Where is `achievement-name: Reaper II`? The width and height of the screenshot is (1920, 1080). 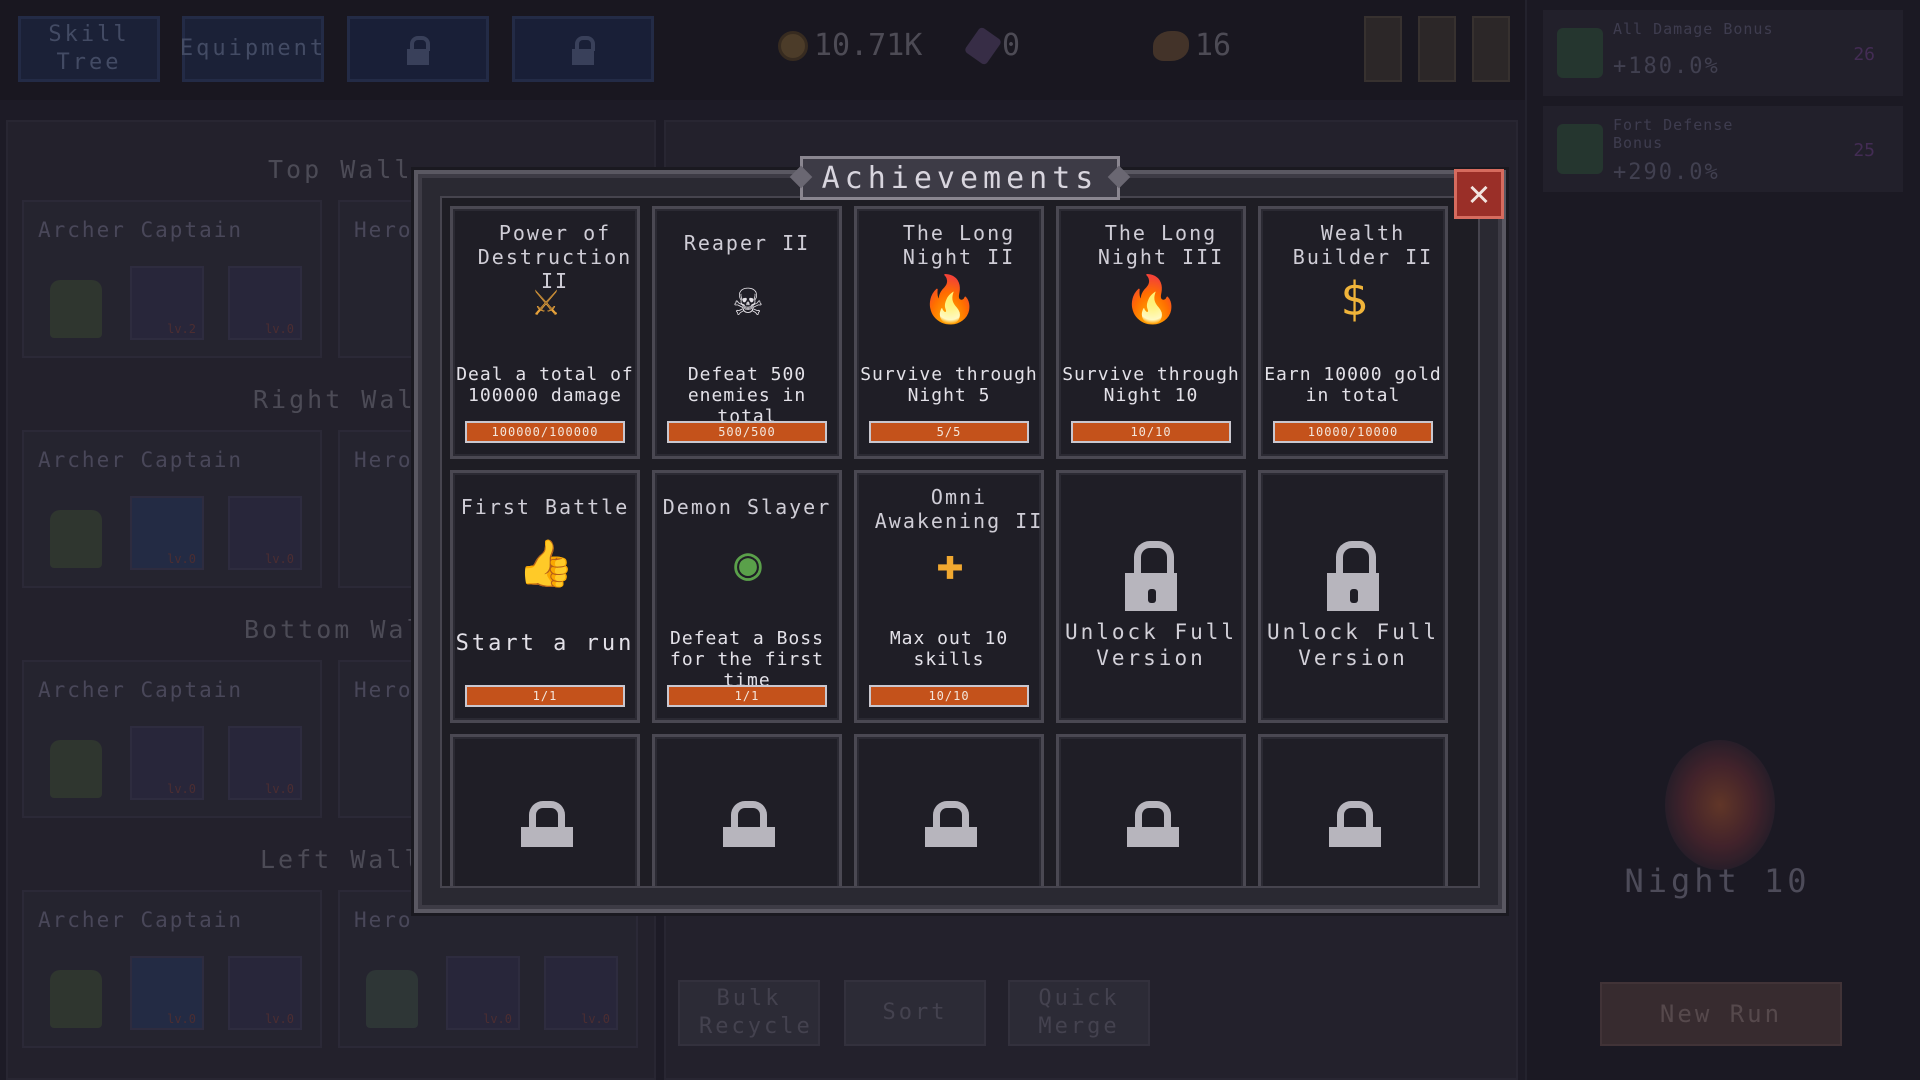
achievement-name: Reaper II is located at coordinates (747, 243).